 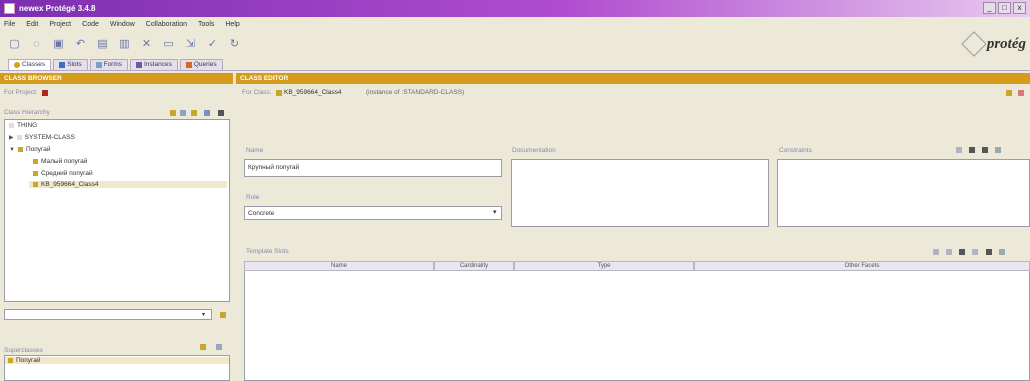 What do you see at coordinates (496, 212) in the screenshot?
I see `chevron-down-icon: ▾` at bounding box center [496, 212].